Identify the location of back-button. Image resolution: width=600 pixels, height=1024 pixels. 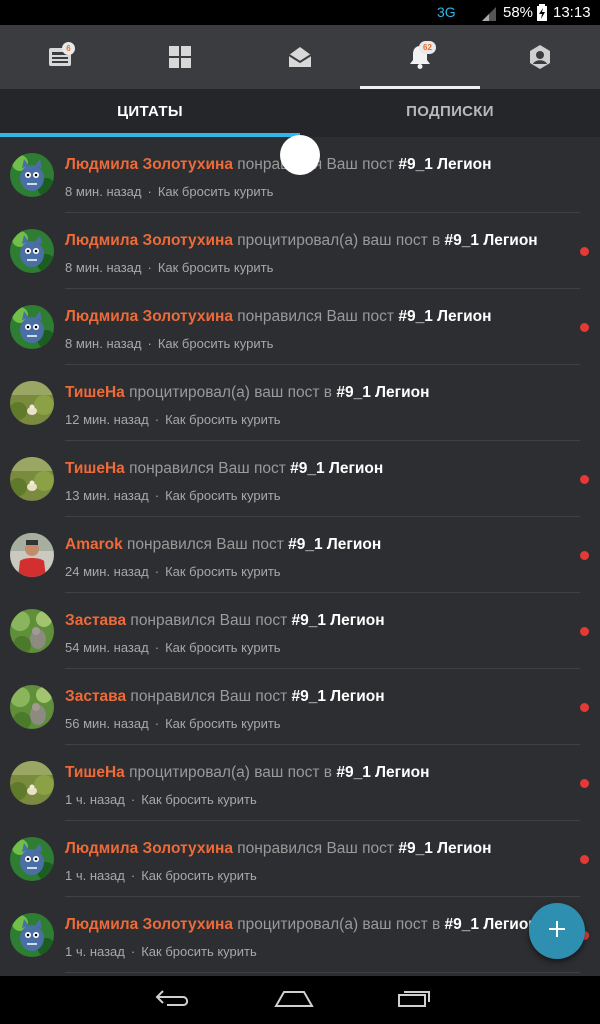
(173, 1000).